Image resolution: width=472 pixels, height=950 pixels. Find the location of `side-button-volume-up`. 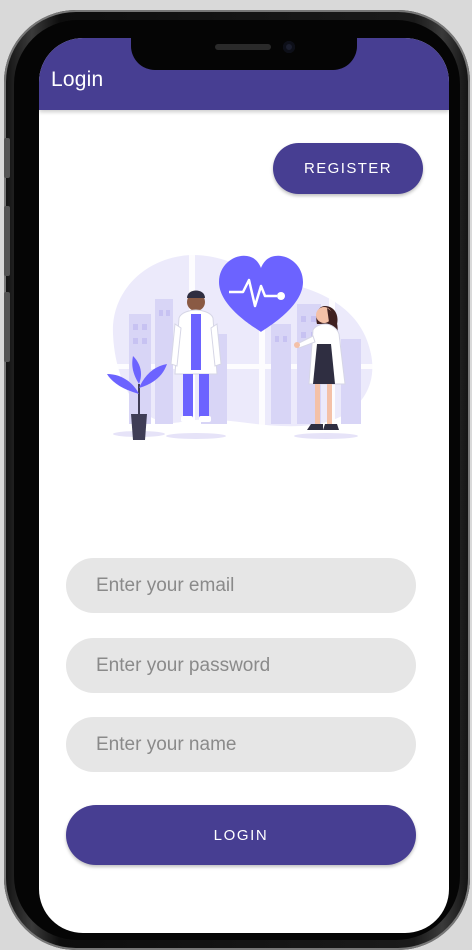

side-button-volume-up is located at coordinates (7, 241).